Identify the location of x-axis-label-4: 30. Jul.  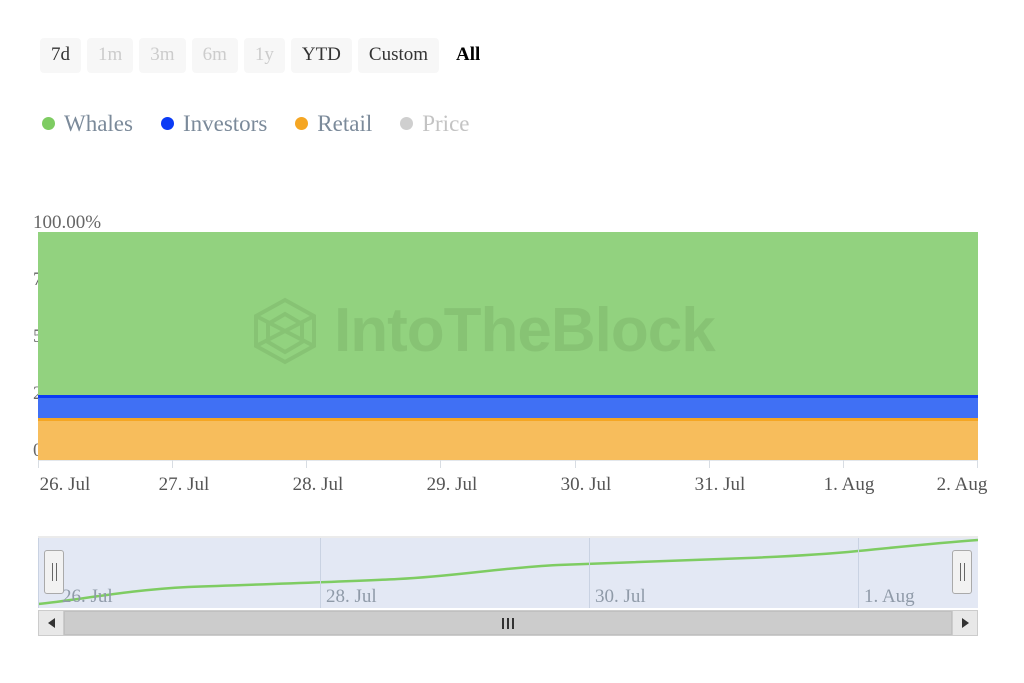
(586, 484).